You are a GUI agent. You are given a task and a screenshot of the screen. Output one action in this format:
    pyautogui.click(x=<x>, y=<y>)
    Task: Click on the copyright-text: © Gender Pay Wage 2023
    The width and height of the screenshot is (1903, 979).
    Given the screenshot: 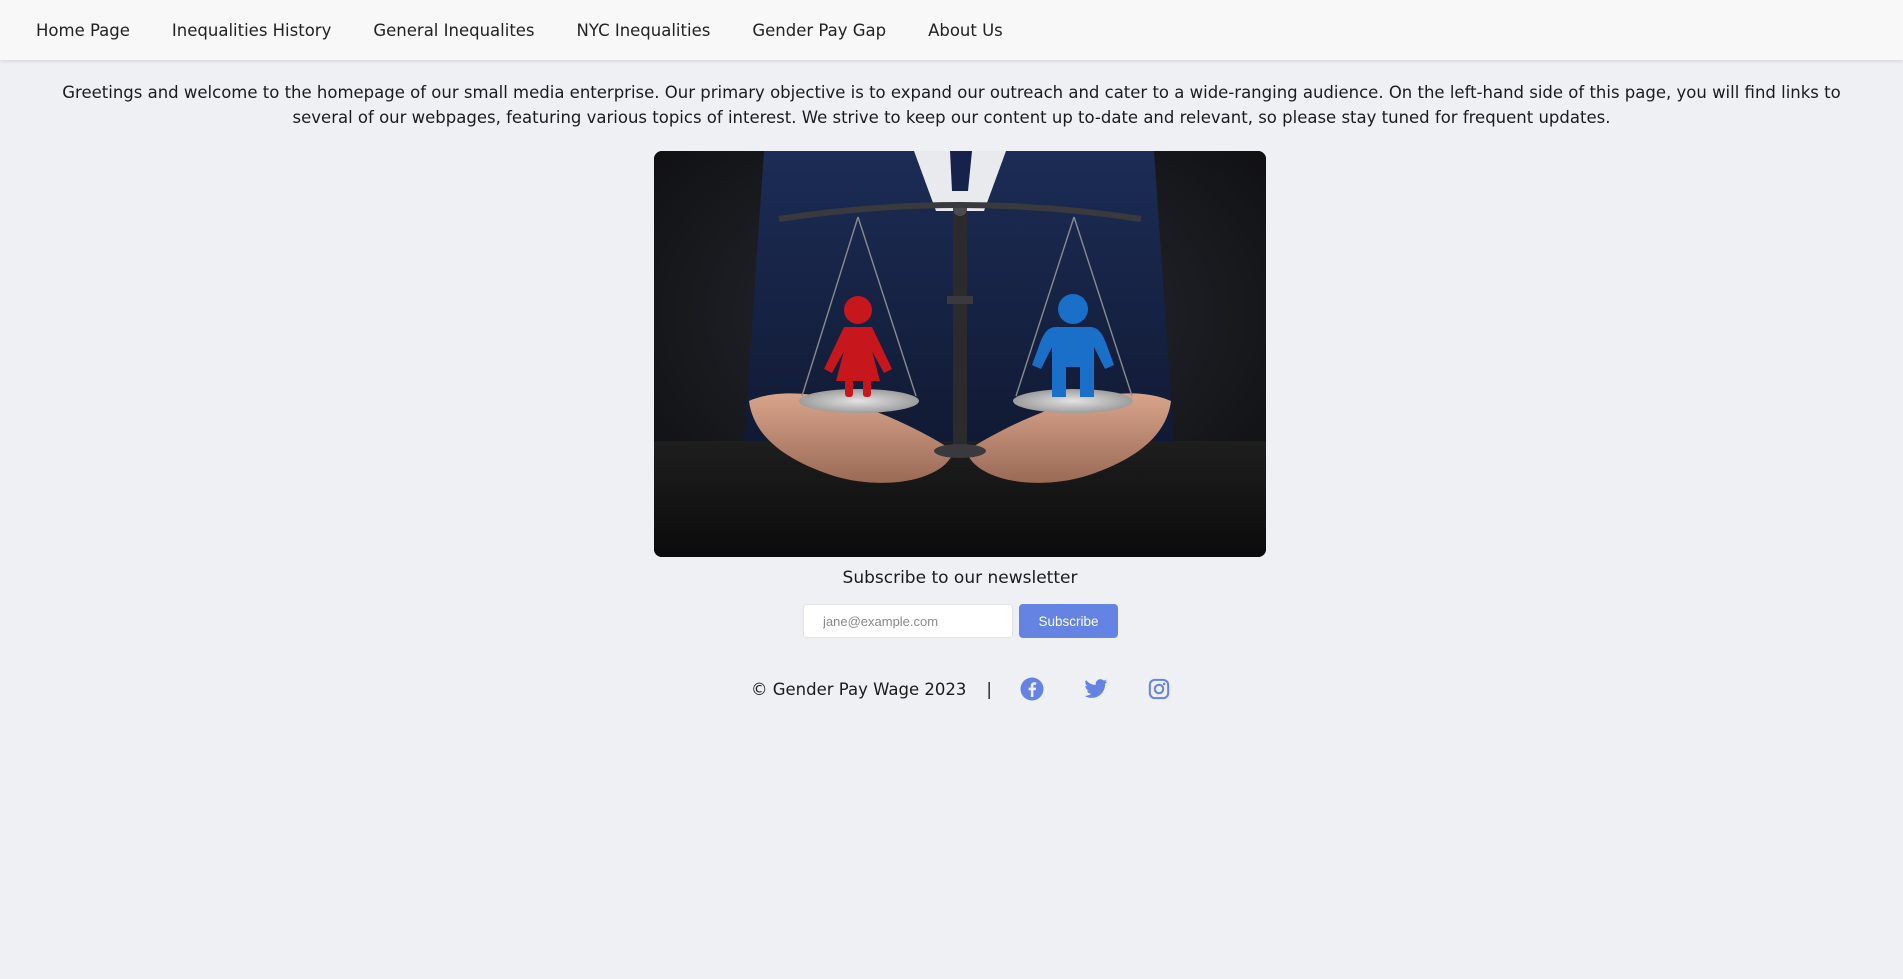 What is the action you would take?
    pyautogui.click(x=859, y=689)
    